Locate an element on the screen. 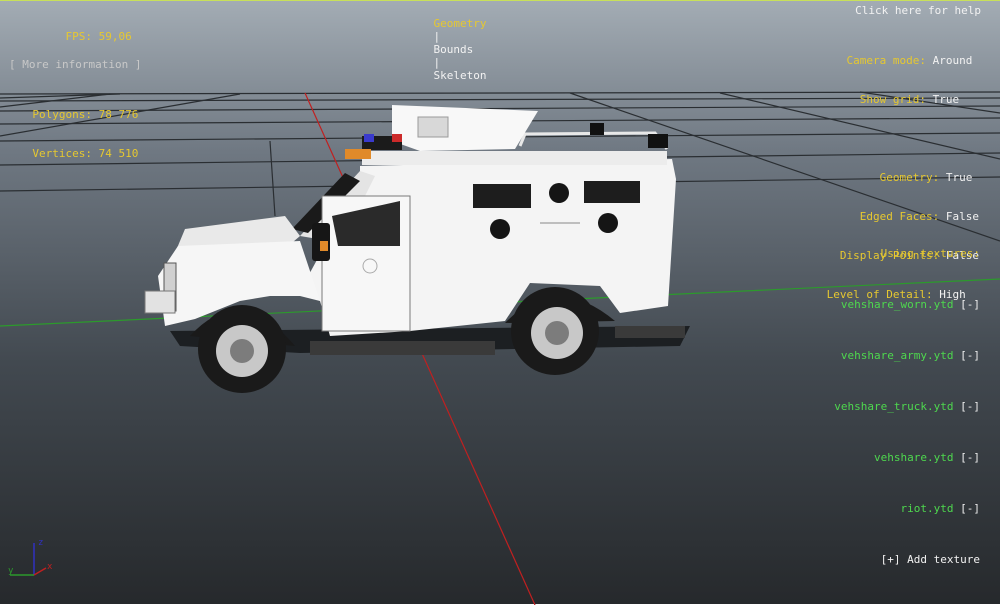 Image resolution: width=1000 pixels, height=605 pixels. fps-label: FPS: is located at coordinates (79, 36).